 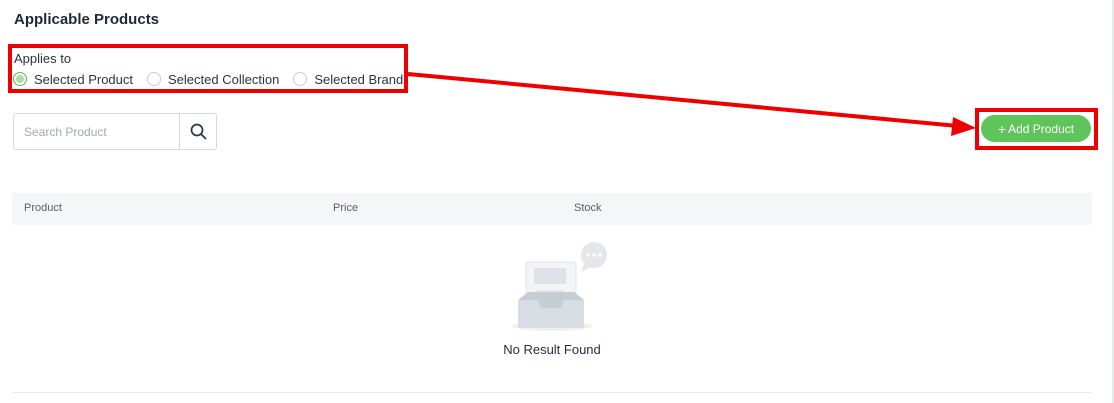 What do you see at coordinates (588, 208) in the screenshot?
I see `column-header-stock: Stock` at bounding box center [588, 208].